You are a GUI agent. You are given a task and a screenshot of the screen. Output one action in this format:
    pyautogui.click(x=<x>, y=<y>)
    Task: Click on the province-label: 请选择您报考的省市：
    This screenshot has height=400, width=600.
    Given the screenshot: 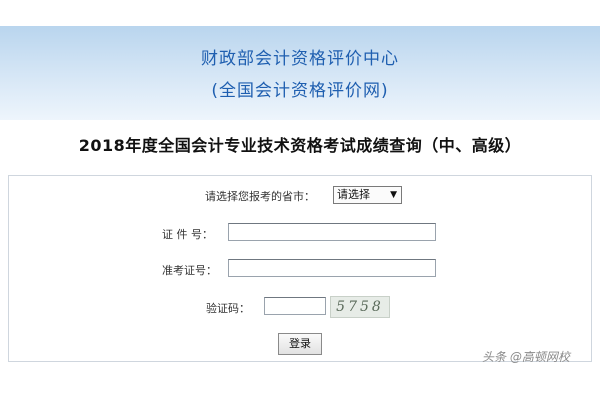 What is the action you would take?
    pyautogui.click(x=260, y=196)
    